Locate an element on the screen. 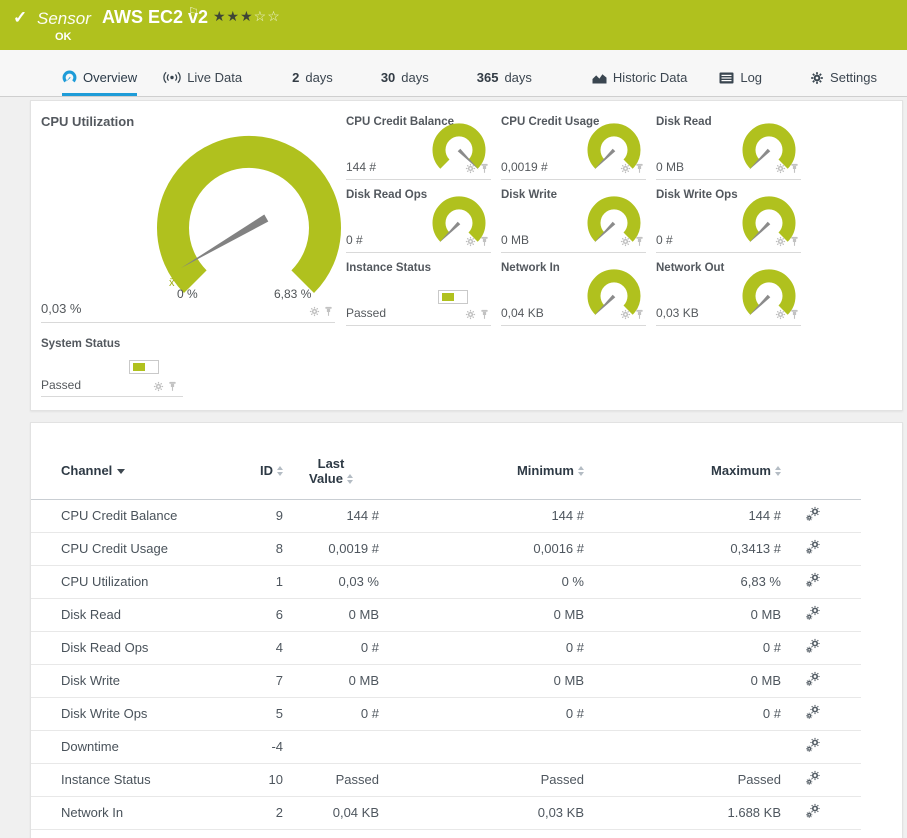  tab-overview-label: Overview is located at coordinates (110, 77).